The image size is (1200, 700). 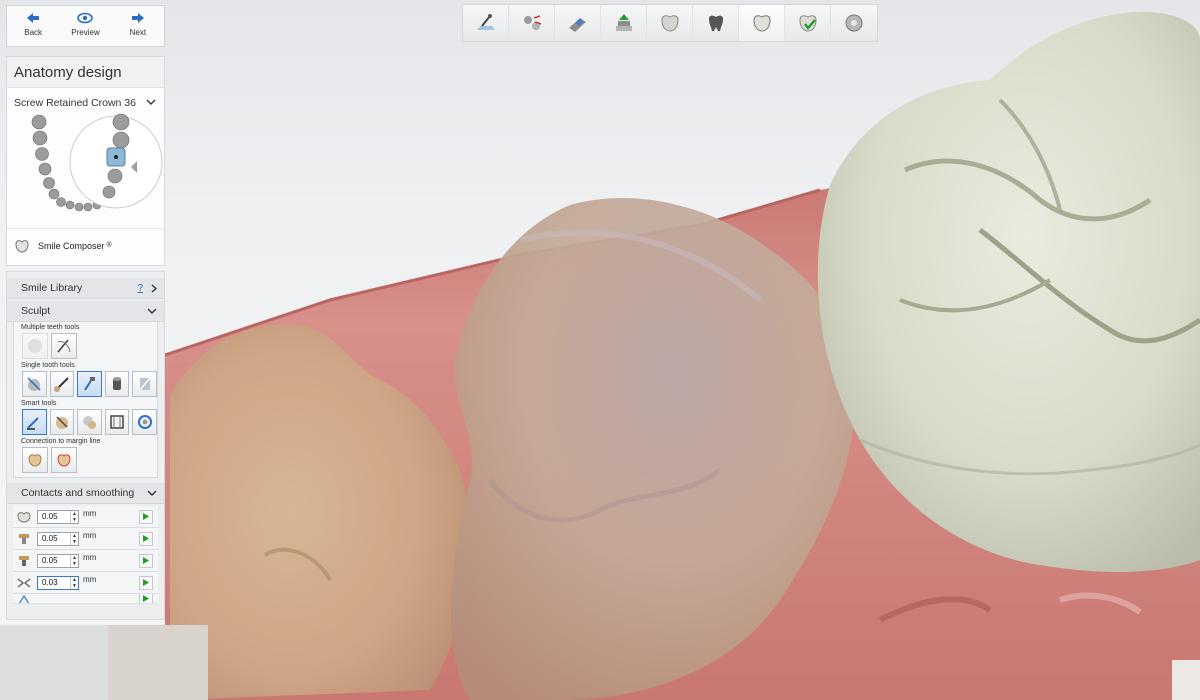 I want to click on crown-icon, so click(x=669, y=23).